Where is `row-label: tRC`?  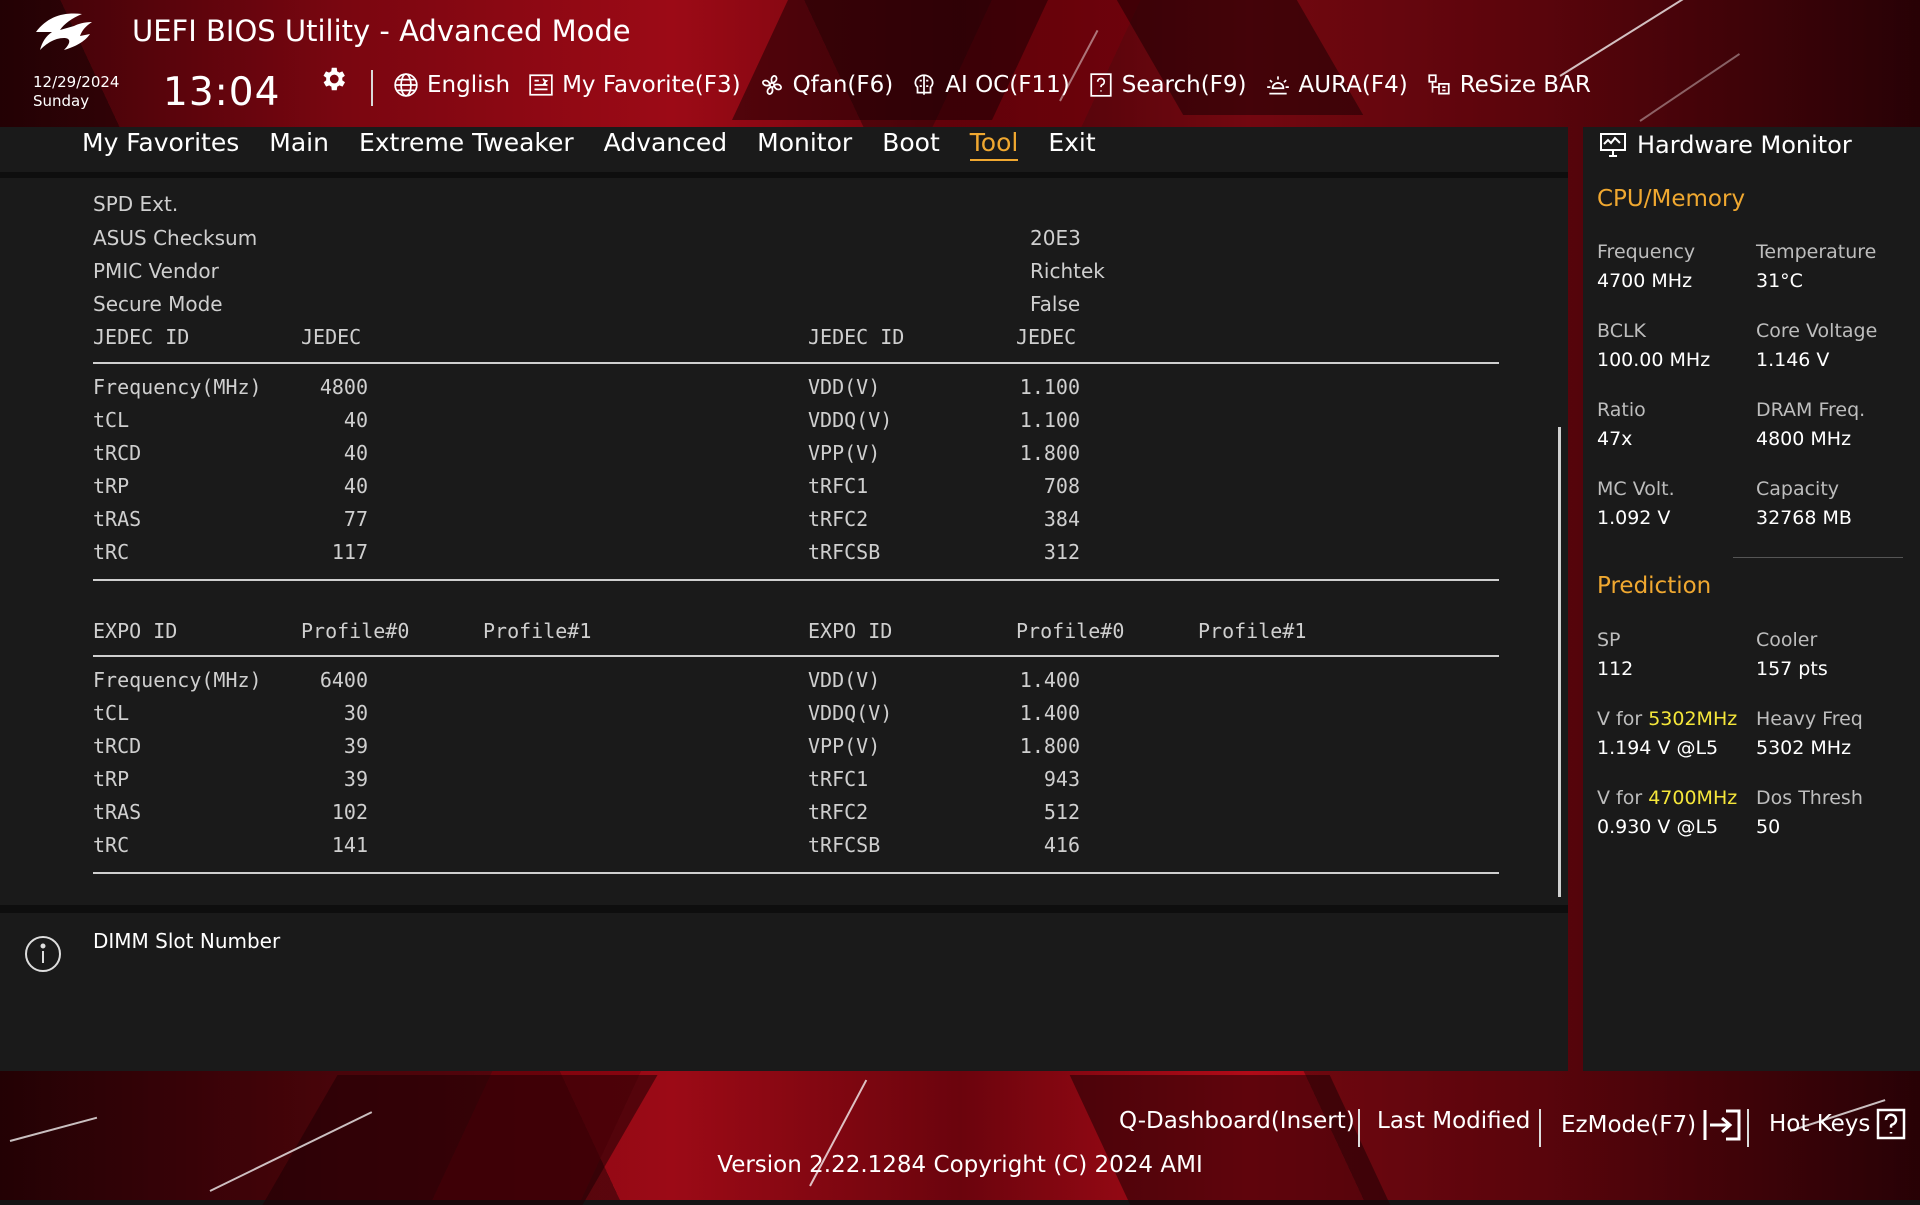
row-label: tRC is located at coordinates (111, 845).